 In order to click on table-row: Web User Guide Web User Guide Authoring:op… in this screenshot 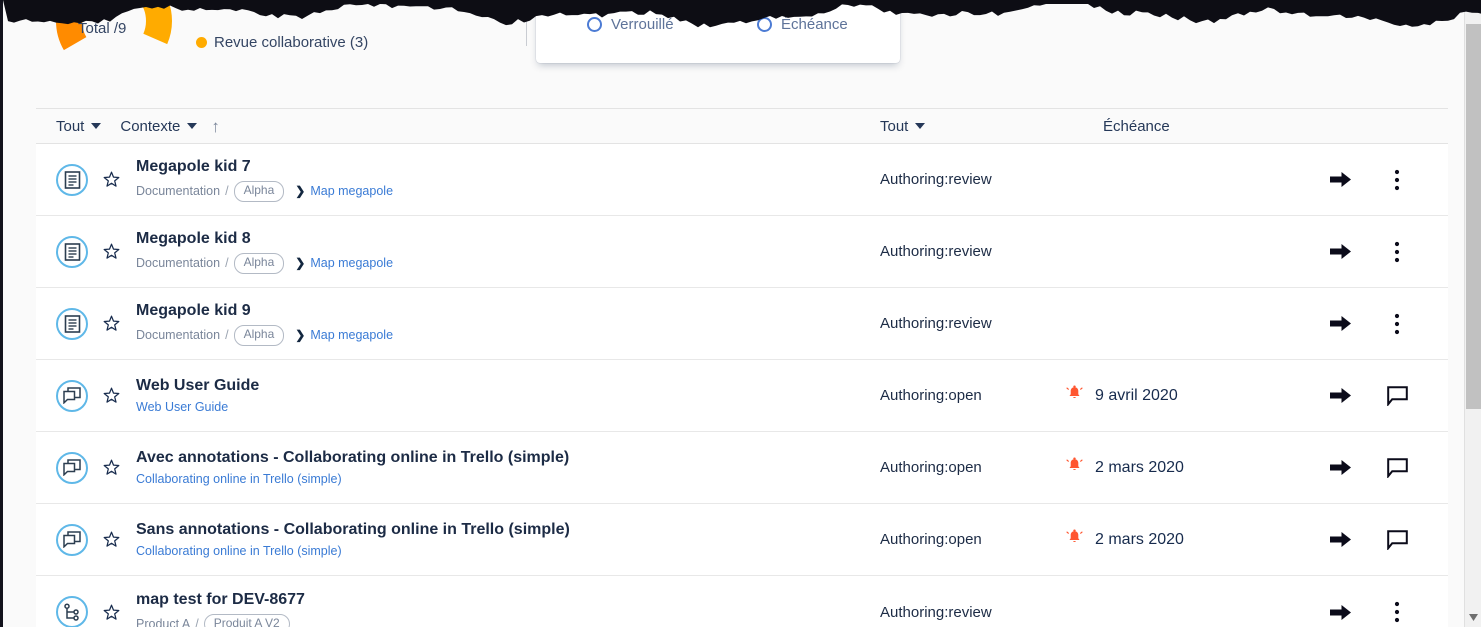, I will do `click(742, 396)`.